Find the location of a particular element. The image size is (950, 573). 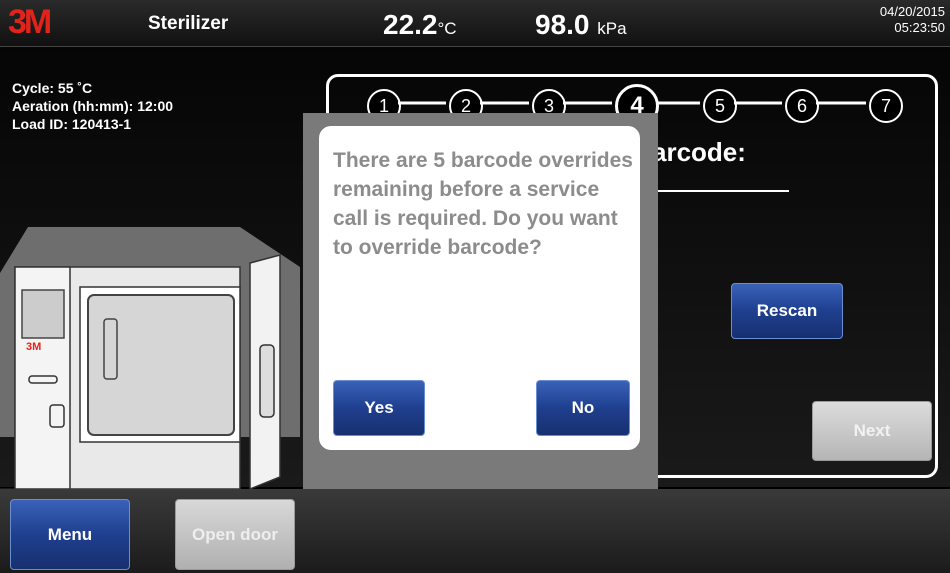

cycle-label: Cycle: 55 ˚C is located at coordinates (52, 88).